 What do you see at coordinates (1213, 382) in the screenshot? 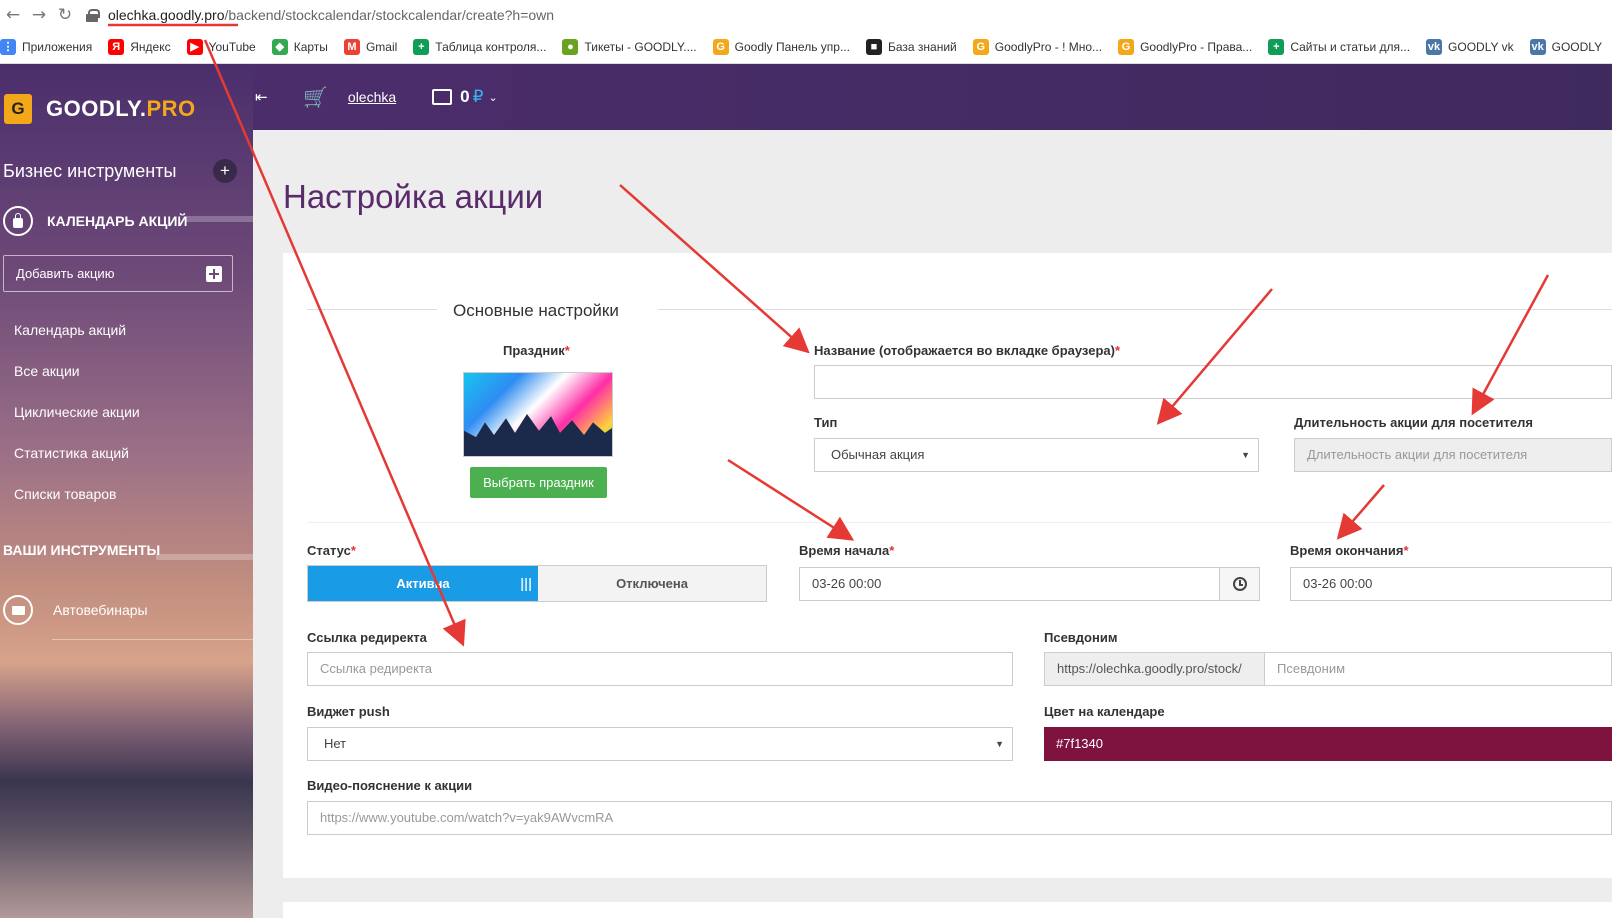
I see `name-input` at bounding box center [1213, 382].